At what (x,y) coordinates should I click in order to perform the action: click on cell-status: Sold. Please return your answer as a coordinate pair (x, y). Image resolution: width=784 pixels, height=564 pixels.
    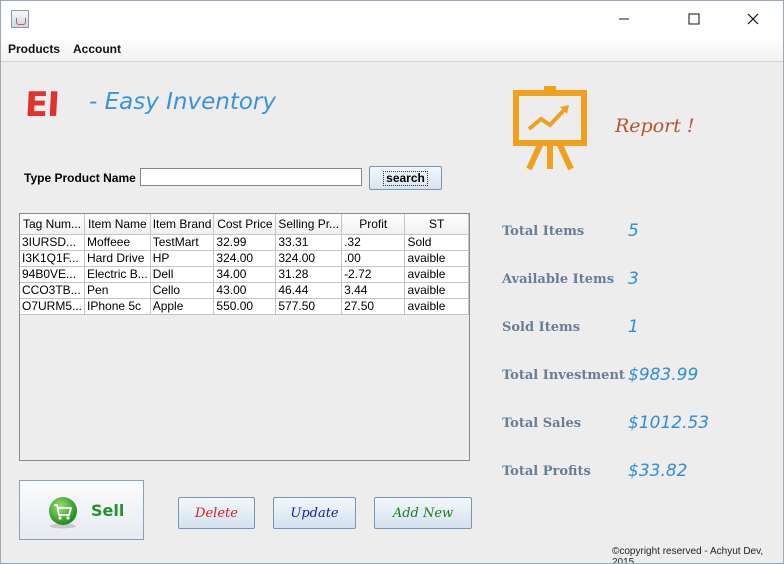
    Looking at the image, I should click on (436, 242).